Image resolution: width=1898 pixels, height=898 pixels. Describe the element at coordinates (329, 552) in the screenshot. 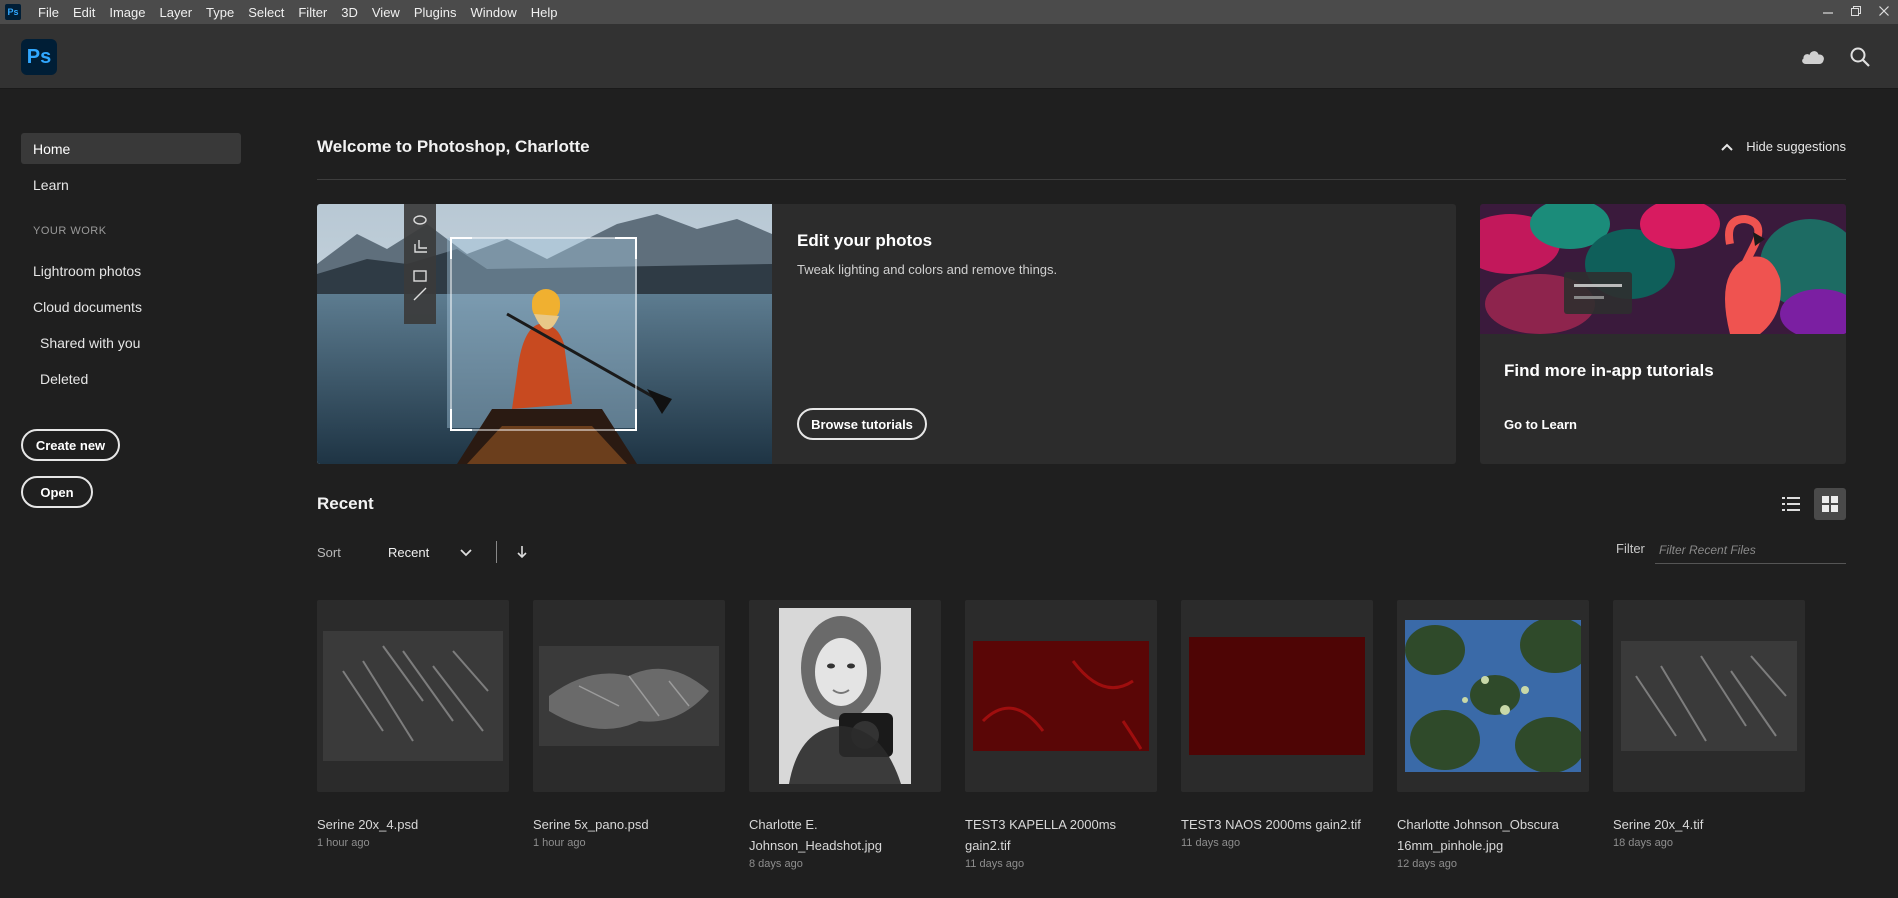

I see `sort-label: Sort` at that location.